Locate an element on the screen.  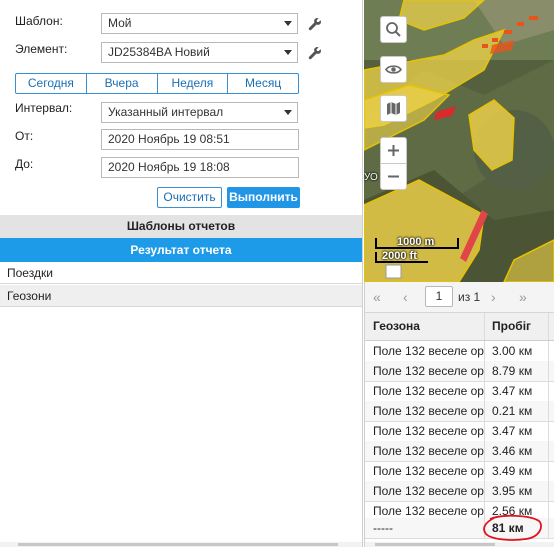
from-date-input: 2020 Ноябрь 19 08:51 is located at coordinates (200, 139).